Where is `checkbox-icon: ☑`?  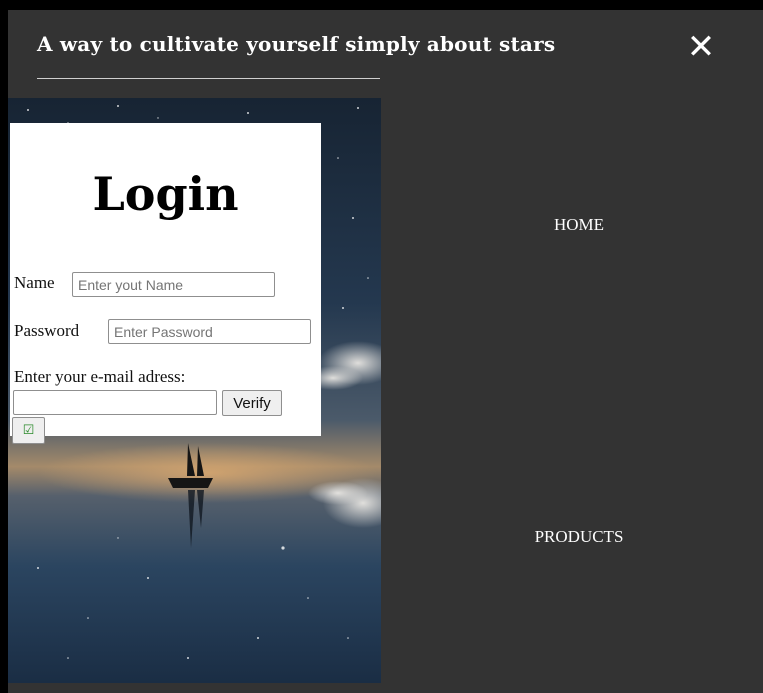
checkbox-icon: ☑ is located at coordinates (28, 430).